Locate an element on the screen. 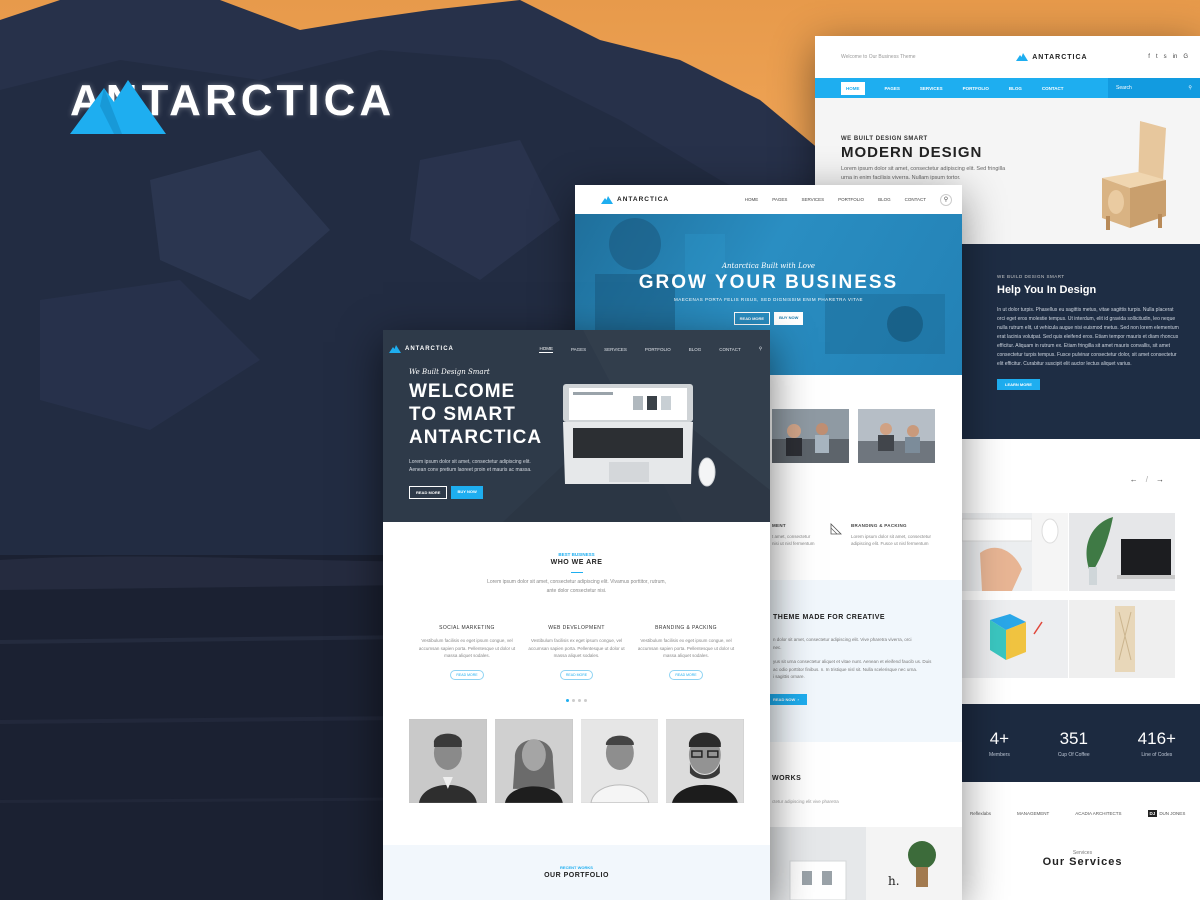 The image size is (1200, 900). colorful-cube-photo is located at coordinates (1015, 639).